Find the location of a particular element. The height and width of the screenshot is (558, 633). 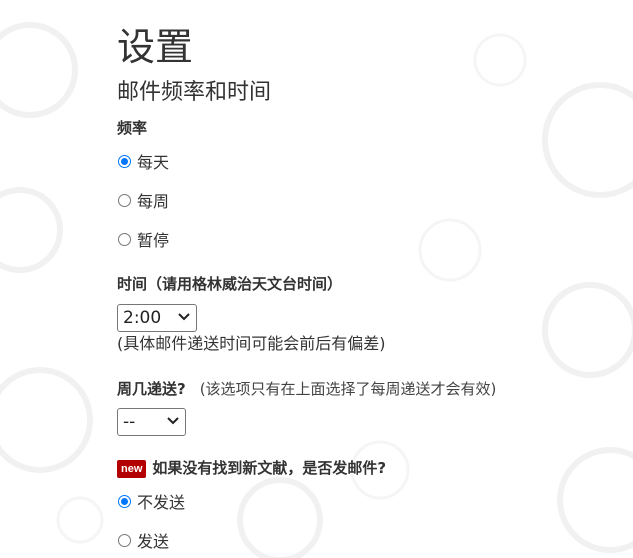

time-select: 2:00 is located at coordinates (157, 318).